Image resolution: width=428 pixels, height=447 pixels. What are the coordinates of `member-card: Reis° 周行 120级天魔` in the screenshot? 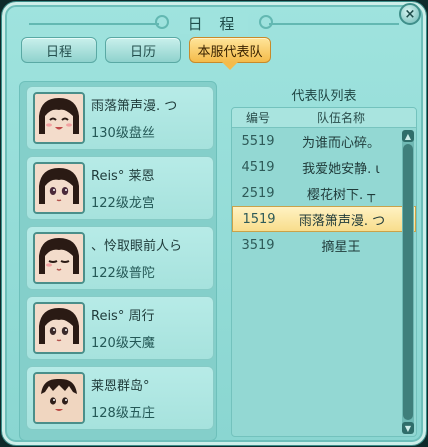 It's located at (120, 328).